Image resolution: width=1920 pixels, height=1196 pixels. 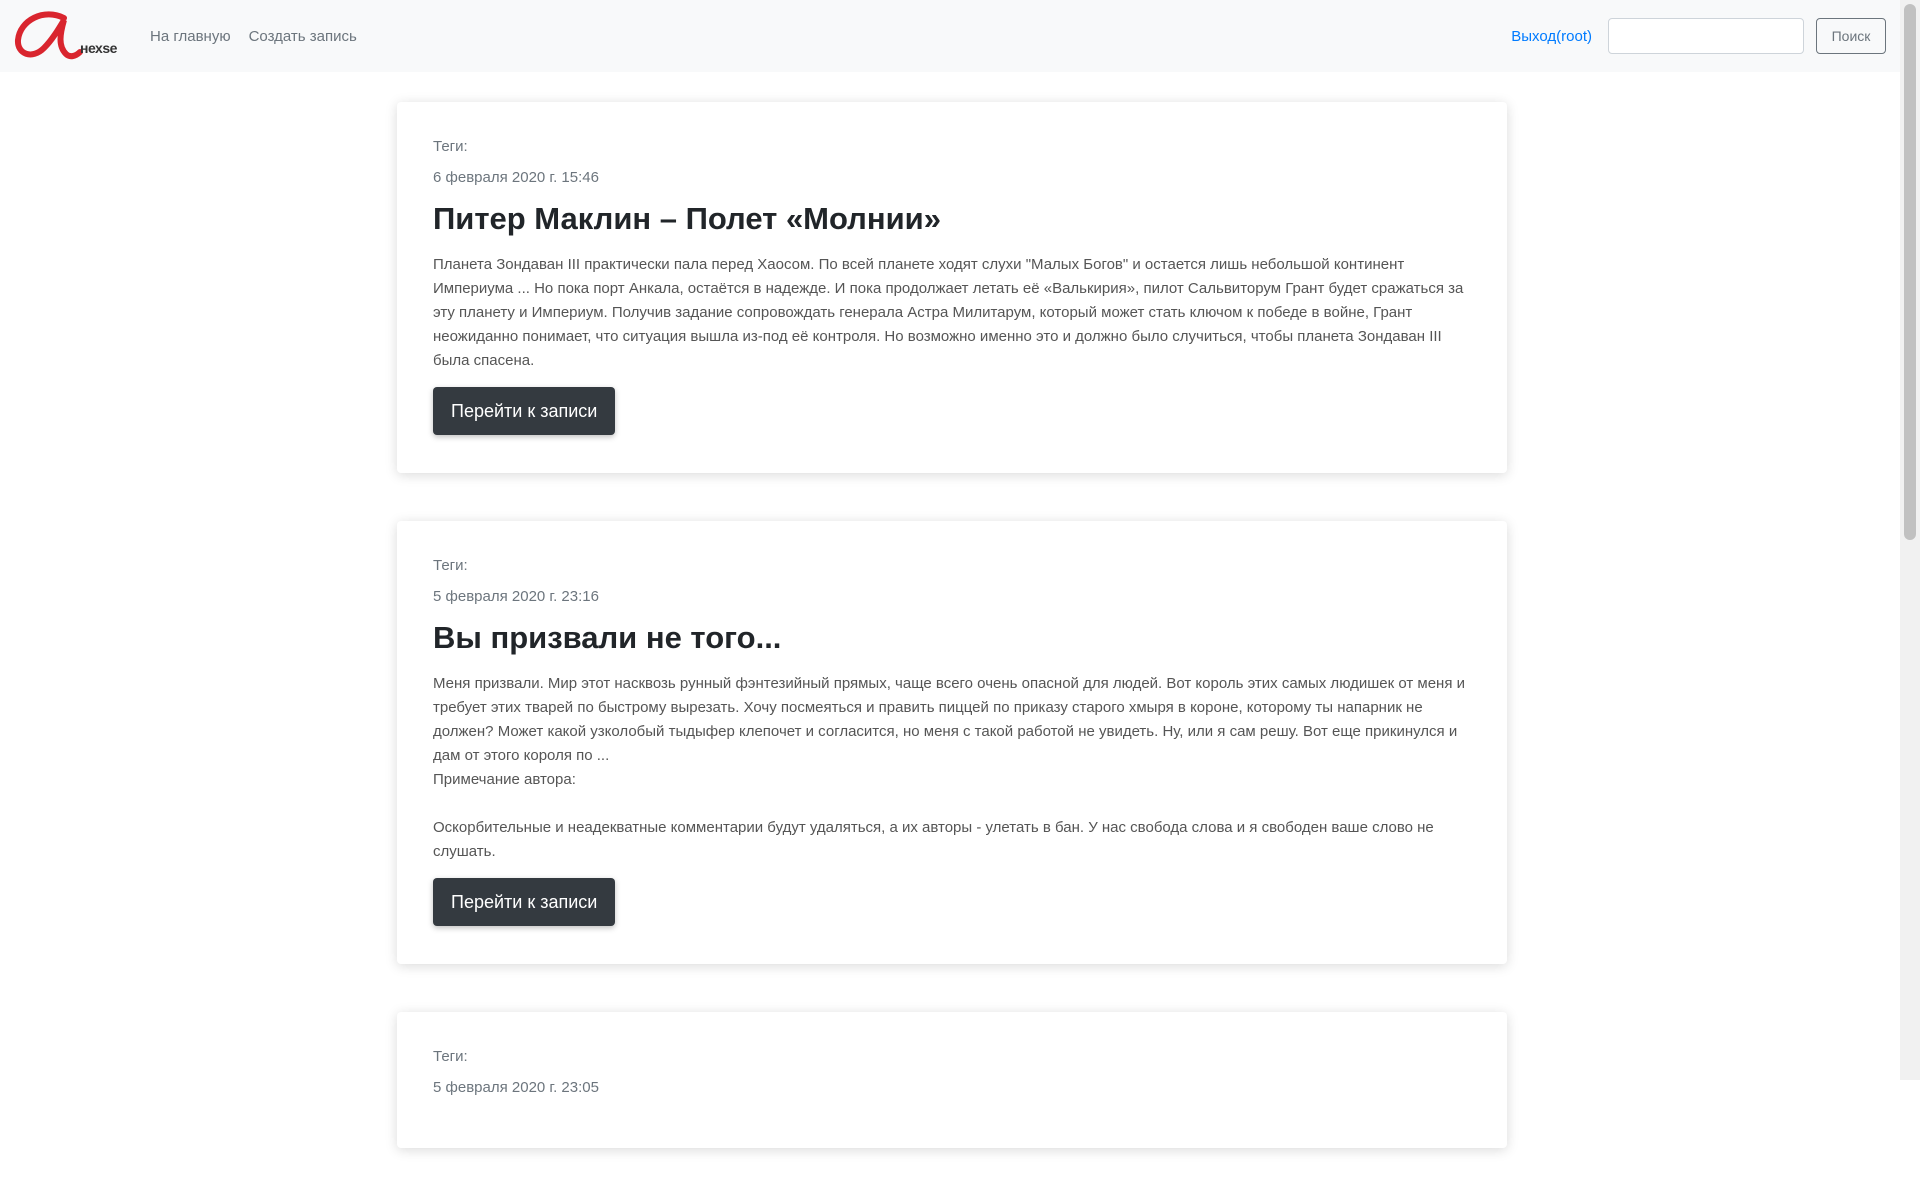 I want to click on post-card: Теги: 5 февраля 2020 г. 23:05, so click(x=952, y=1080).